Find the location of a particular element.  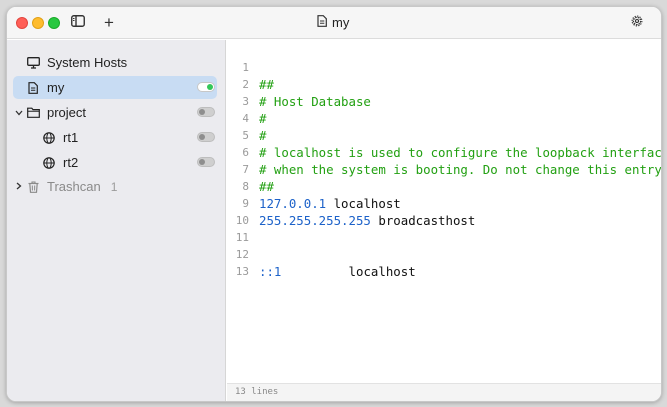

zoom-window-button is located at coordinates (54, 23).